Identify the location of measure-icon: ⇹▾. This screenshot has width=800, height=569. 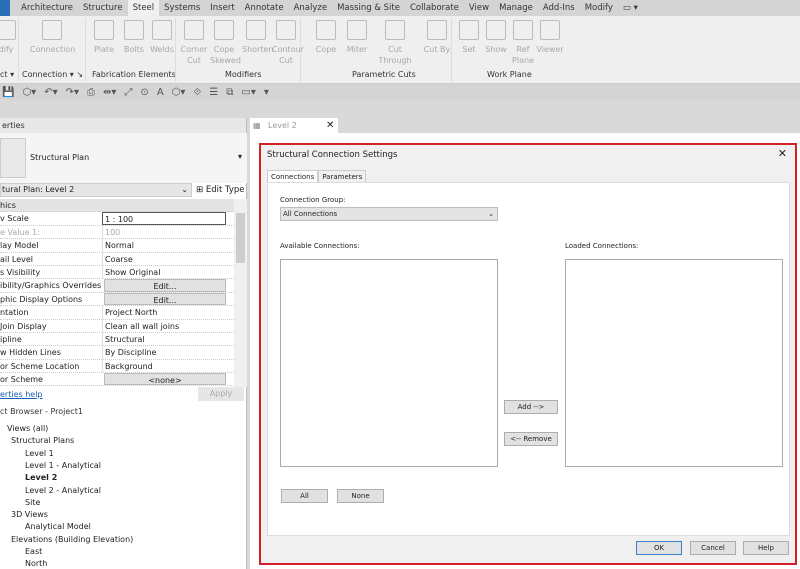
(109, 92).